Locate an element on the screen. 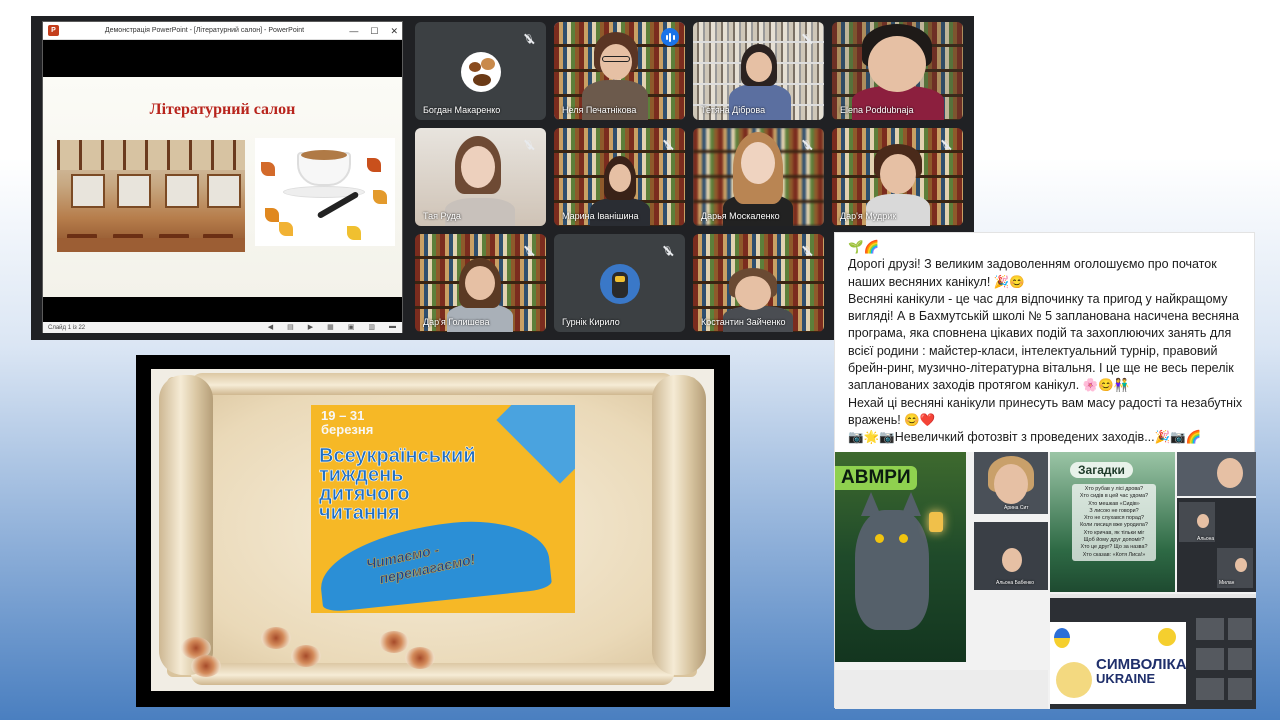 This screenshot has height=720, width=1280. symbol-subtitle: UKRAINE is located at coordinates (1126, 678).